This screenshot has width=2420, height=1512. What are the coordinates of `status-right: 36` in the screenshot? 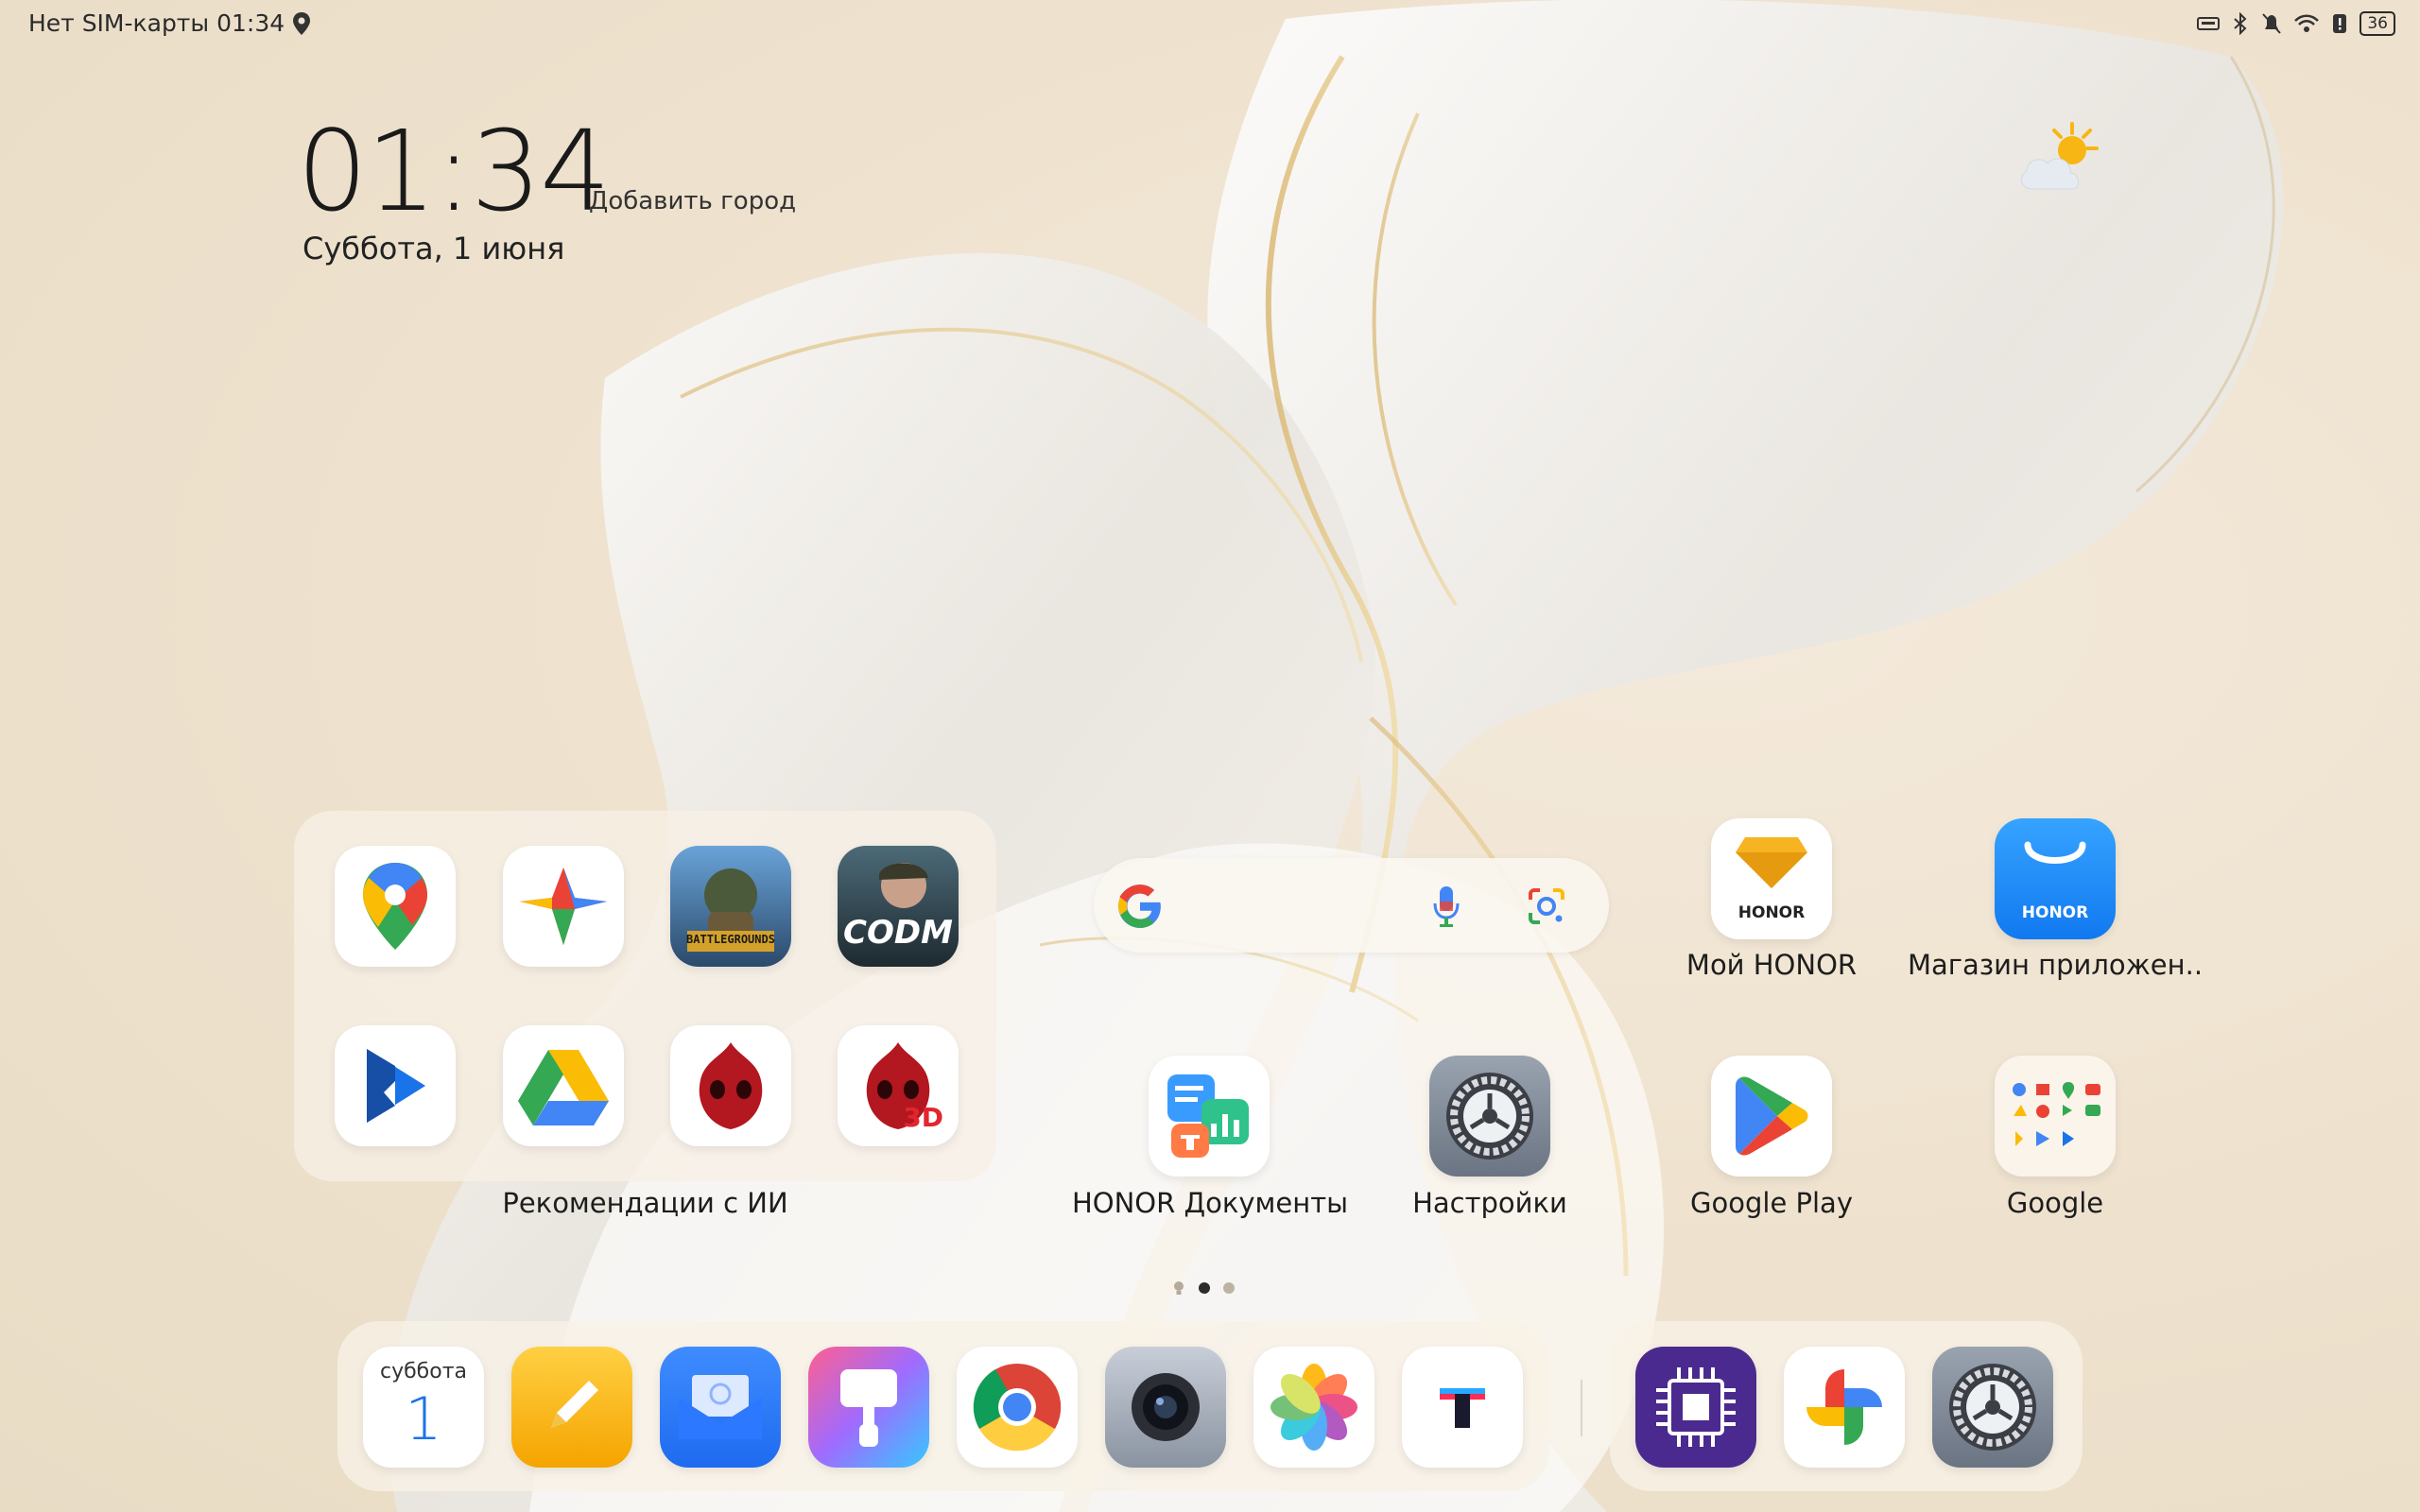 It's located at (2296, 23).